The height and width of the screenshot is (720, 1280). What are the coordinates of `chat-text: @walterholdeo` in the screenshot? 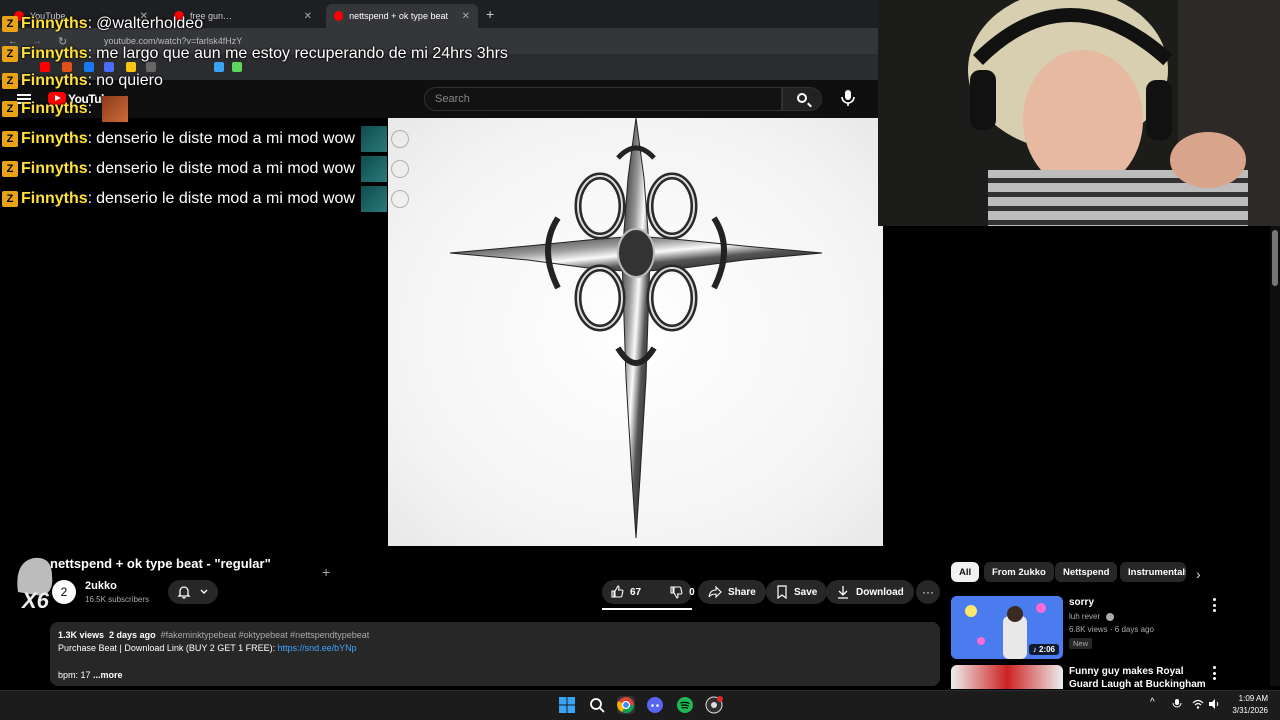 It's located at (150, 23).